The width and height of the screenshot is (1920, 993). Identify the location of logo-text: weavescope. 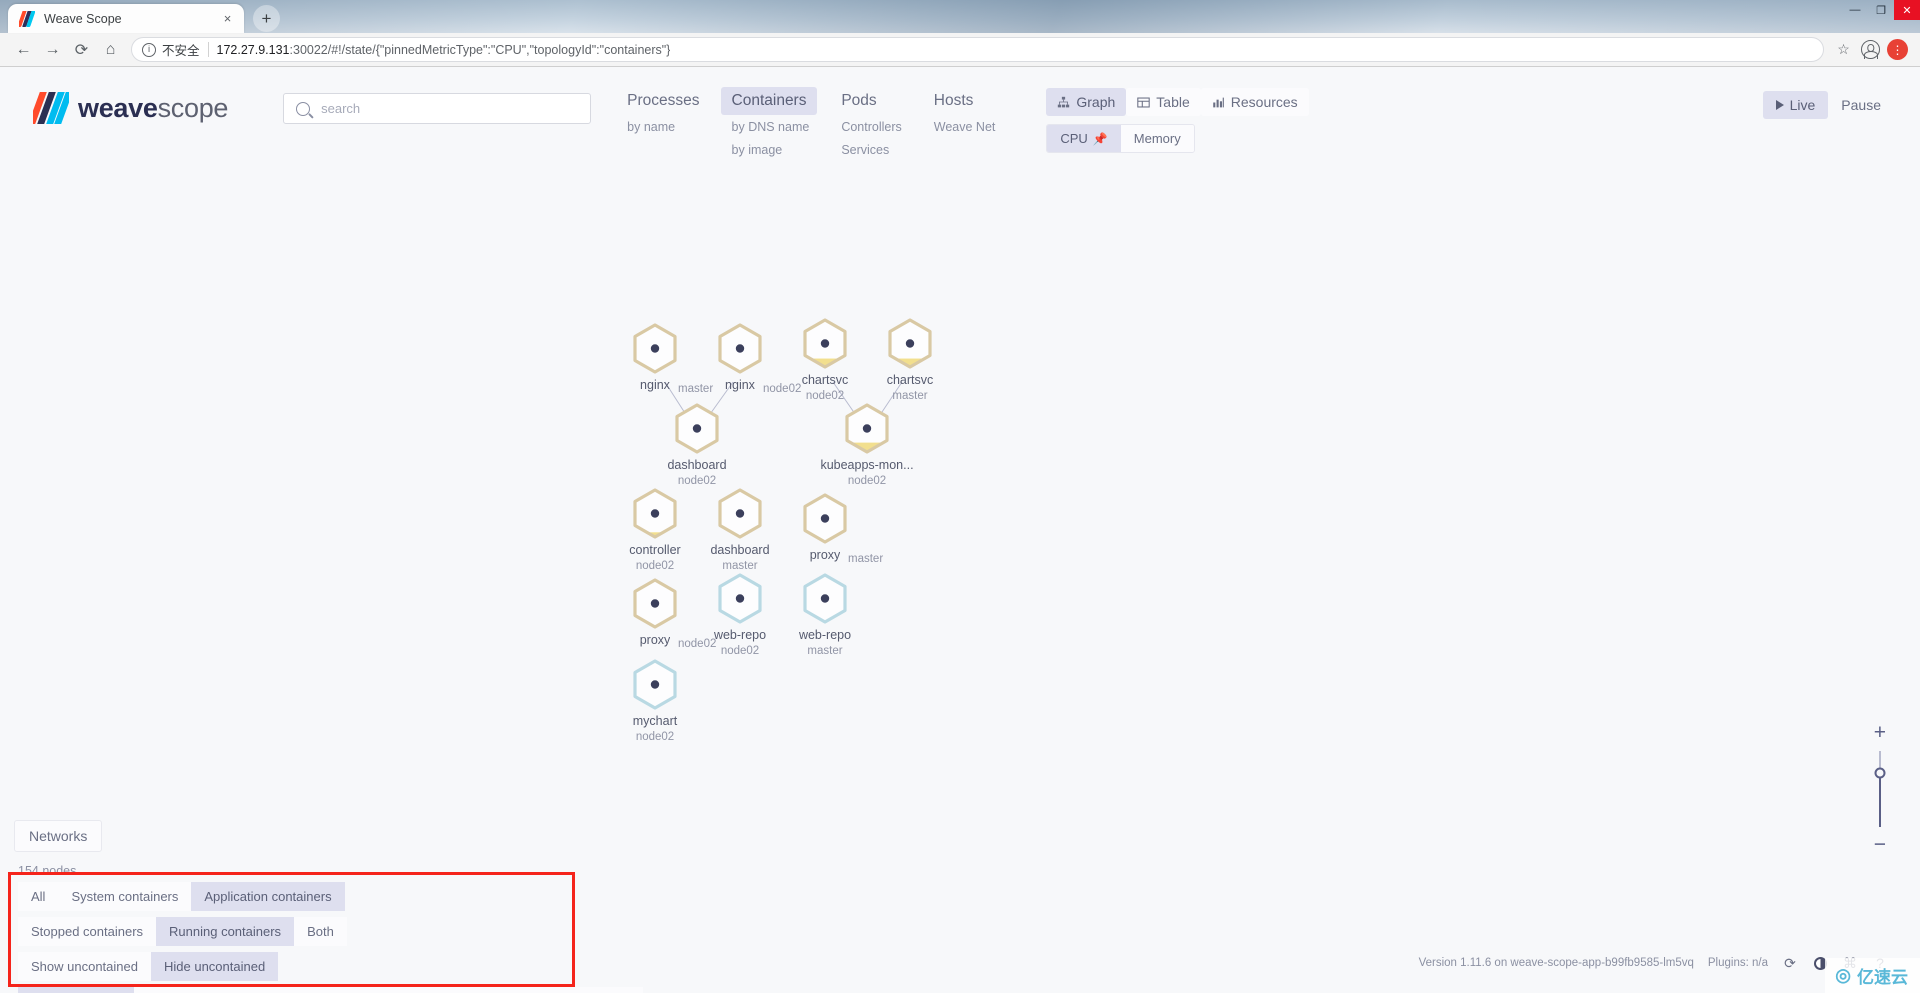
(153, 108).